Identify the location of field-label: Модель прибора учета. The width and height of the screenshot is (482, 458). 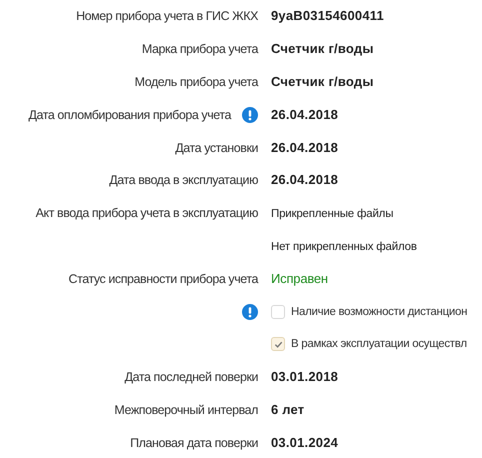
(196, 81).